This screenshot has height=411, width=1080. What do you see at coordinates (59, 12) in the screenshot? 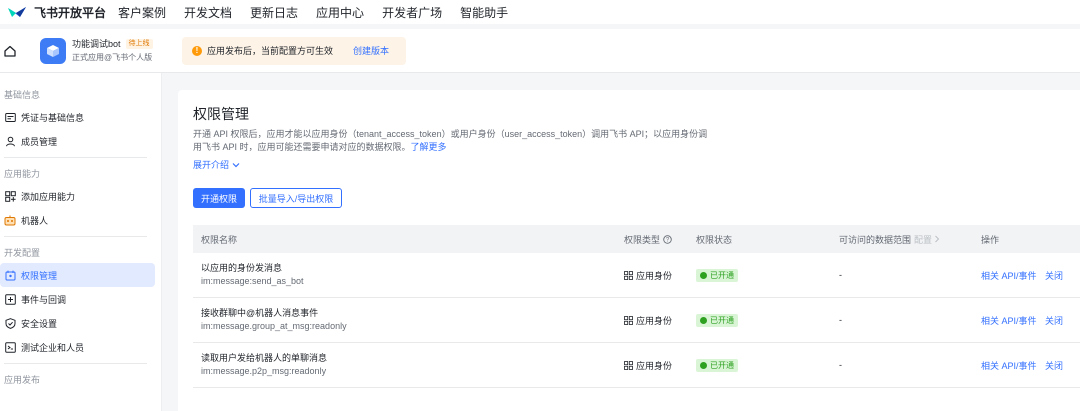
I see `brand: 飞书开放平台` at bounding box center [59, 12].